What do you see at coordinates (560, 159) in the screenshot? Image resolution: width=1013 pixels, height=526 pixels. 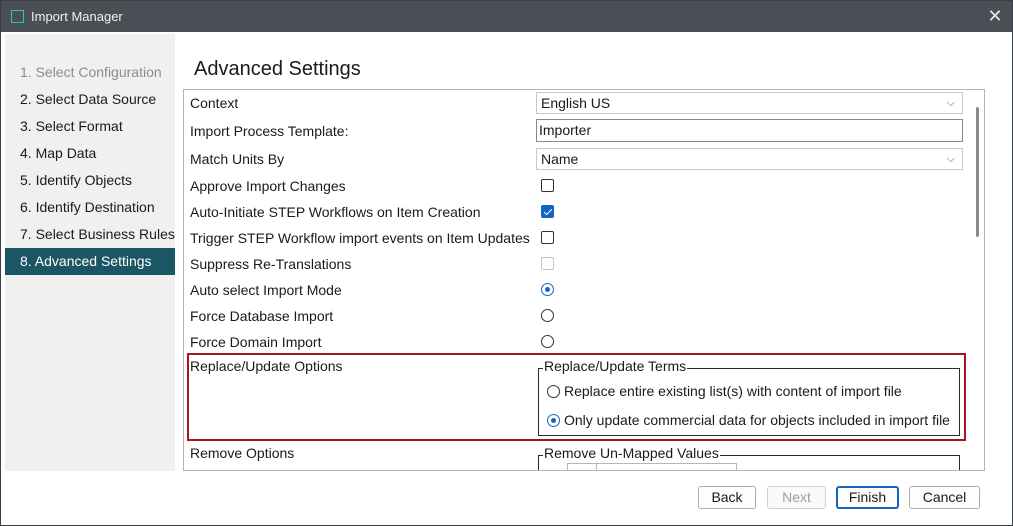 I see `match-units-value: Name` at bounding box center [560, 159].